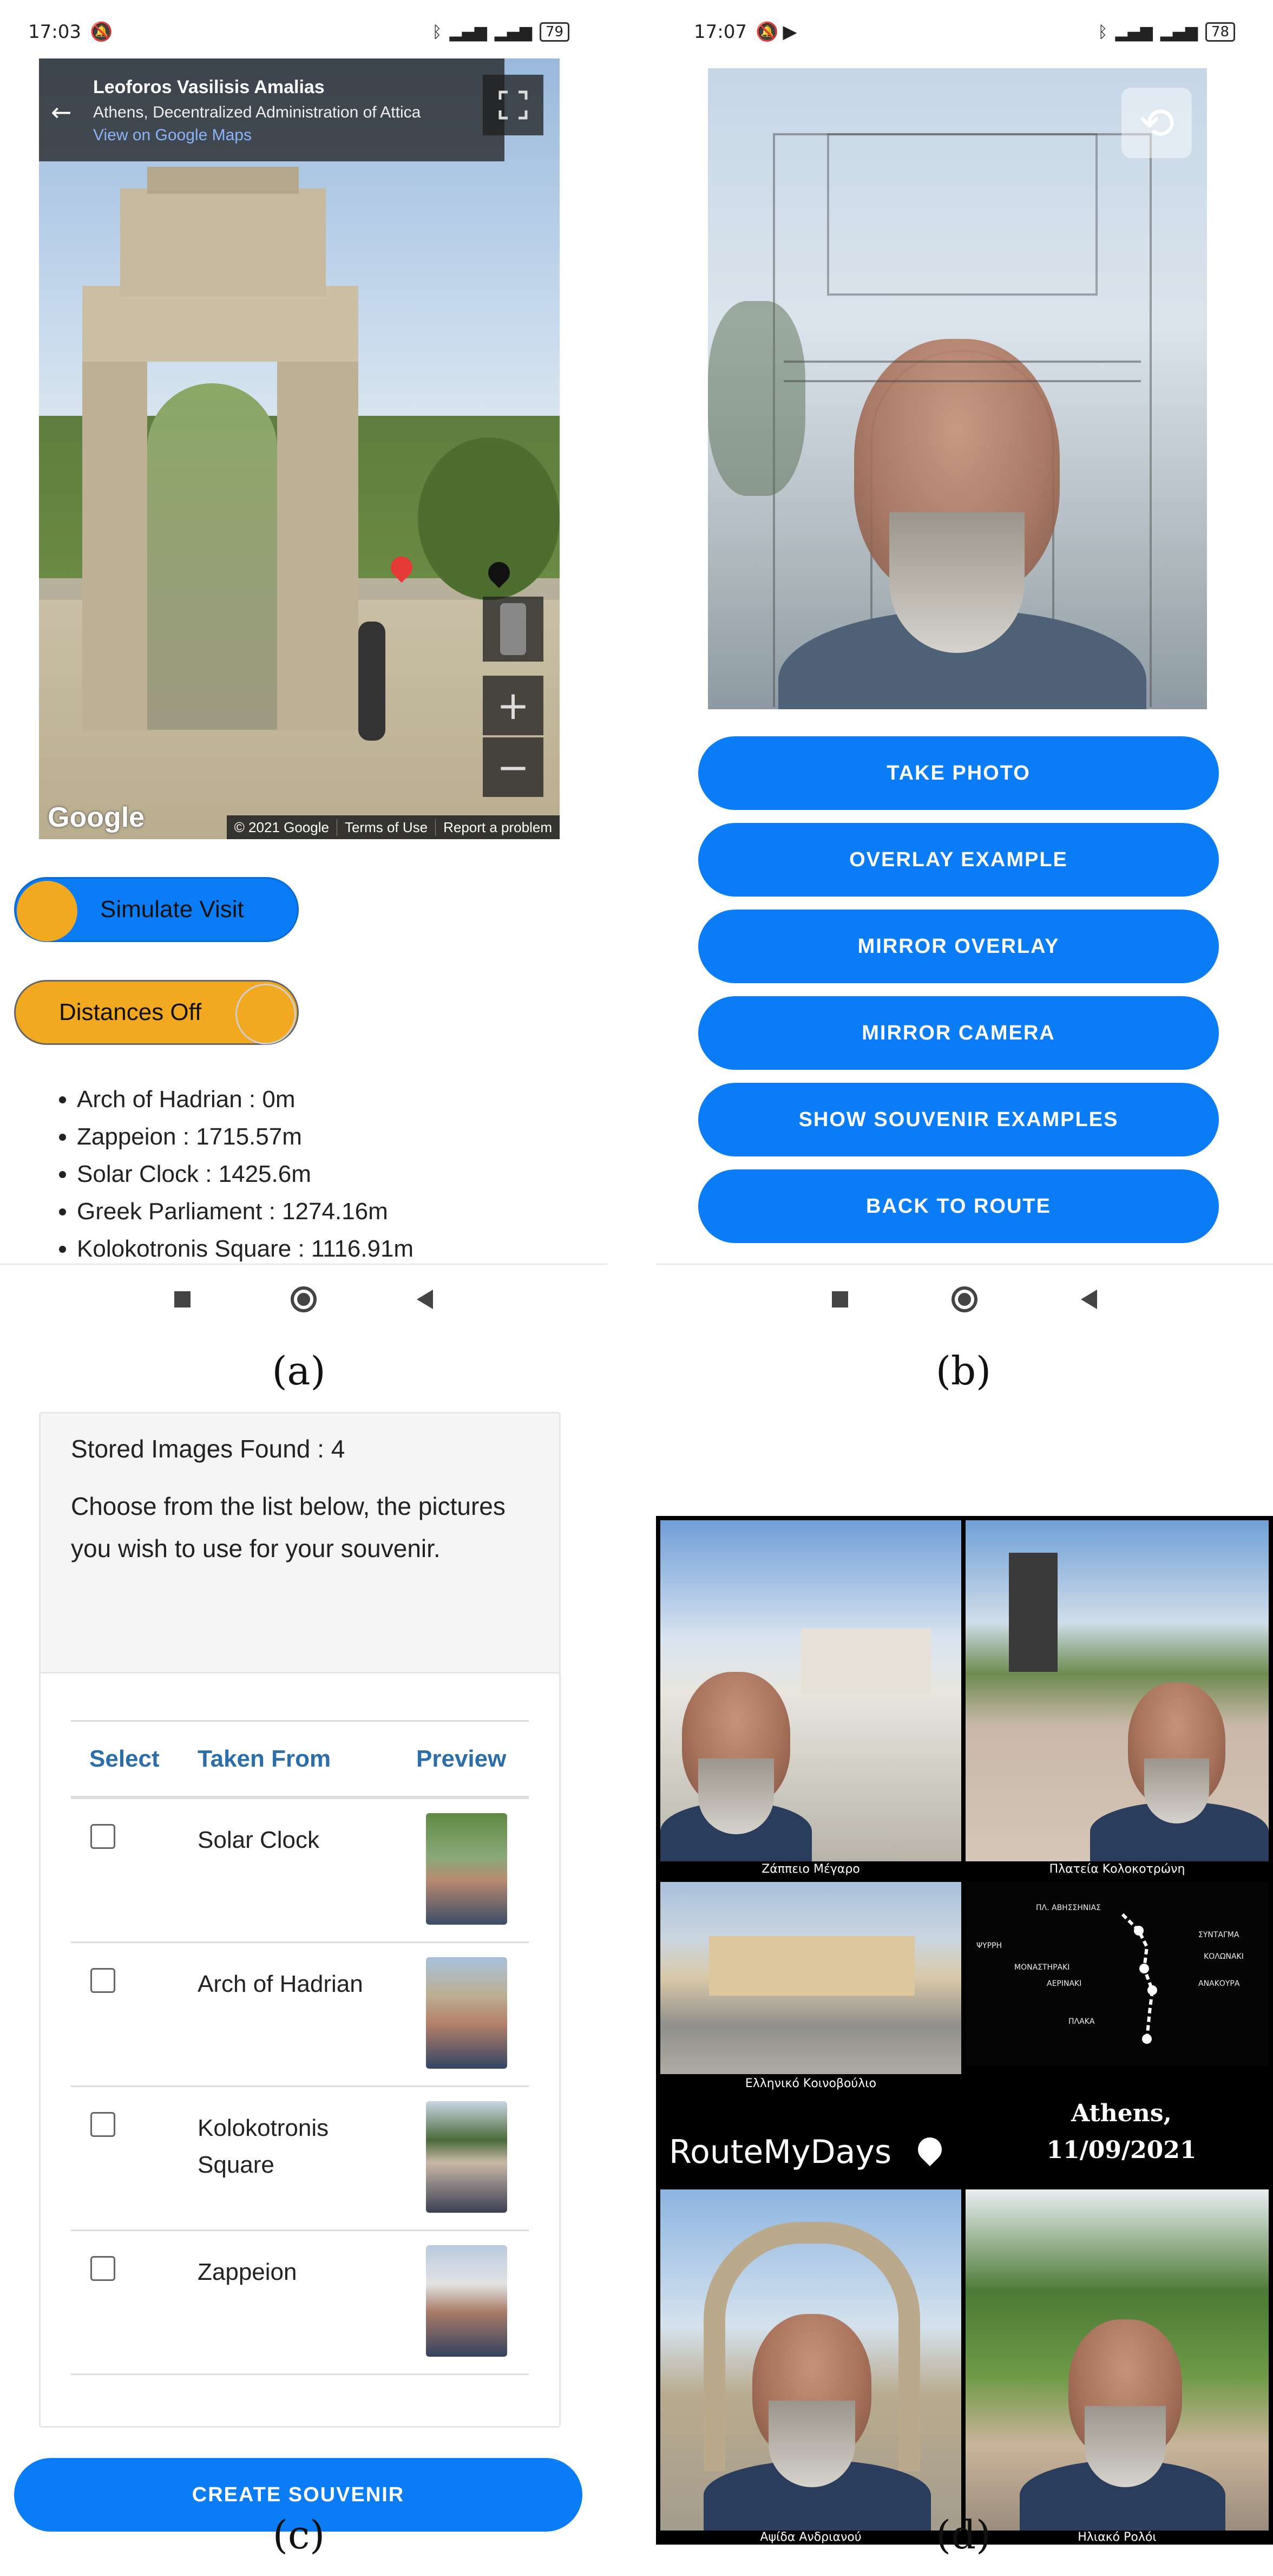 The width and height of the screenshot is (1273, 2576). I want to click on status-bar-b: 17:07 🔕 ▶ ᛒ ▂▄▆ ▂▄▆ 78, so click(964, 32).